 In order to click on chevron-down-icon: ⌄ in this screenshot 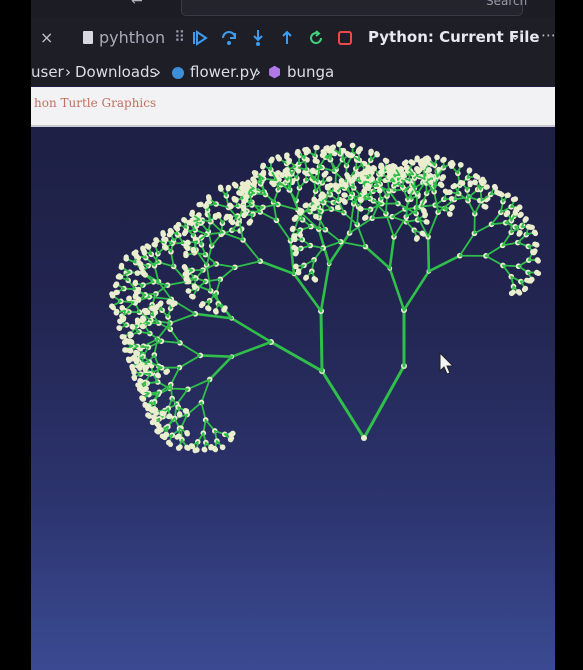, I will do `click(515, 35)`.